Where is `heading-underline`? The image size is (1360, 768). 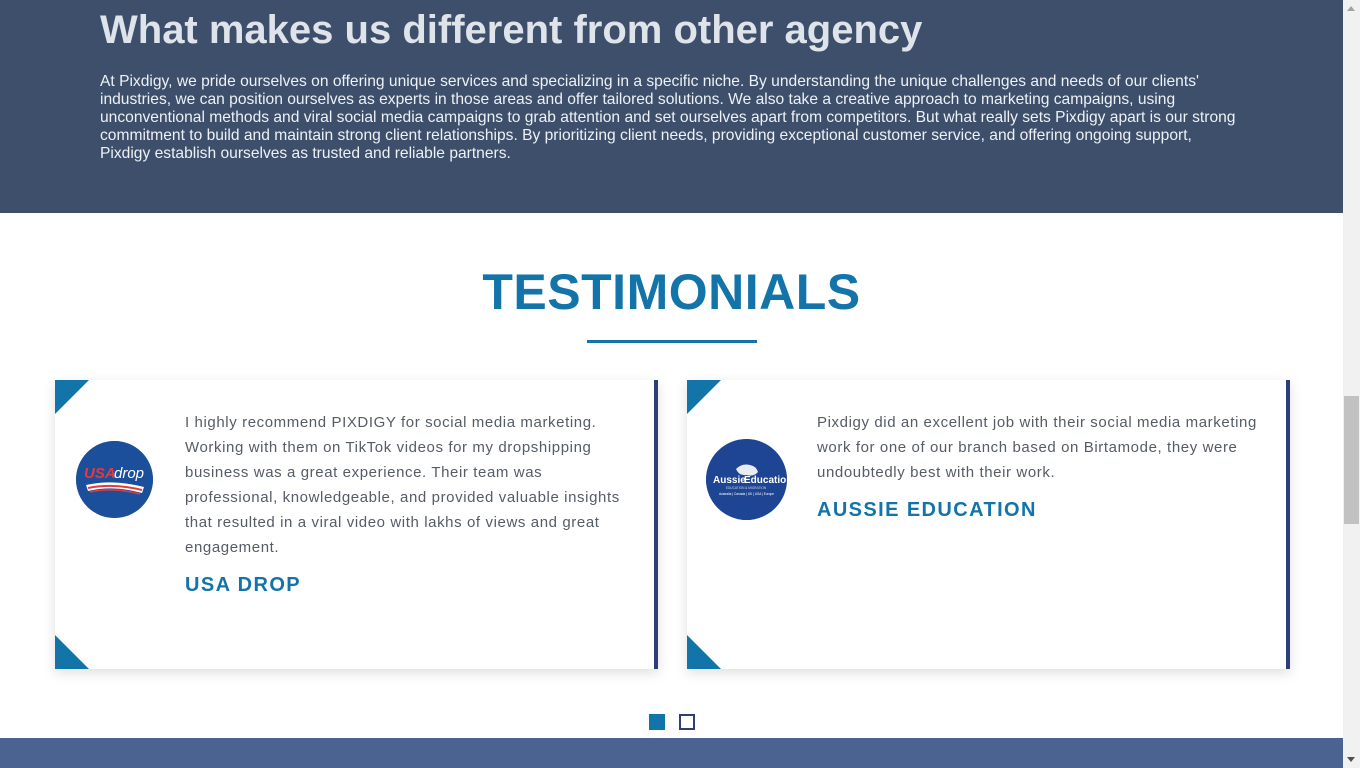
heading-underline is located at coordinates (672, 341).